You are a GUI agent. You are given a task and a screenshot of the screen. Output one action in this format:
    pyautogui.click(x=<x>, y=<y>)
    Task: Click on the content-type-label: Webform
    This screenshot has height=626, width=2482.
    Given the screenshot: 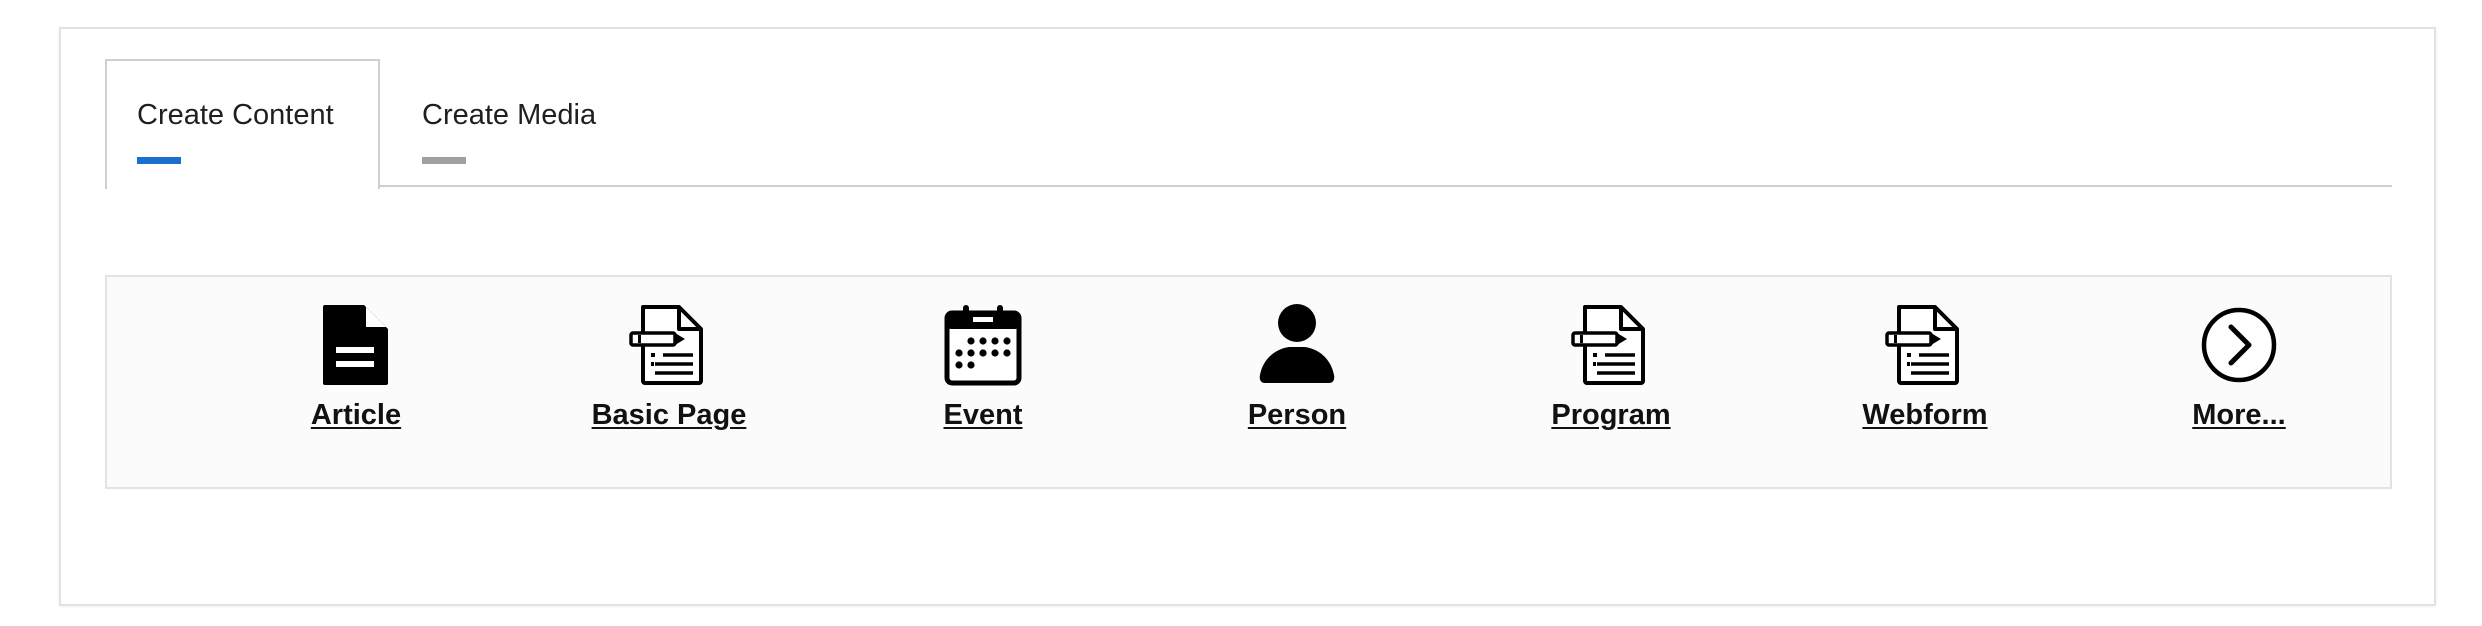 What is the action you would take?
    pyautogui.click(x=1925, y=415)
    